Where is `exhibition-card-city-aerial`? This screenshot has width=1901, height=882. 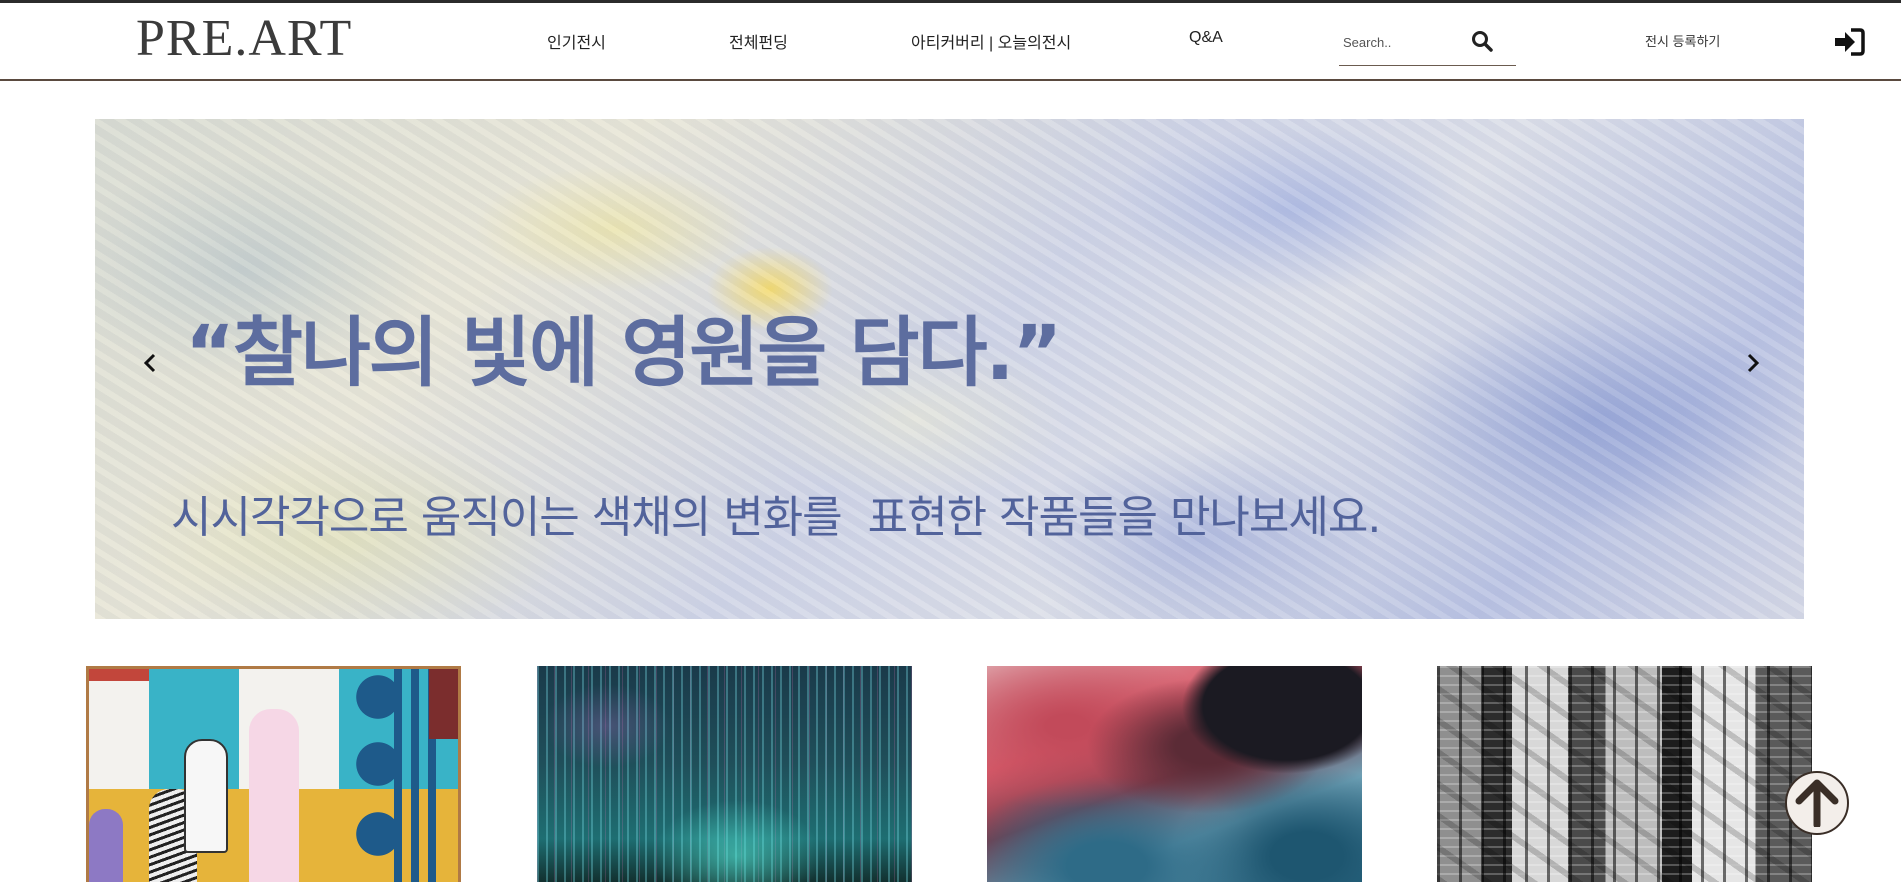 exhibition-card-city-aerial is located at coordinates (1624, 774).